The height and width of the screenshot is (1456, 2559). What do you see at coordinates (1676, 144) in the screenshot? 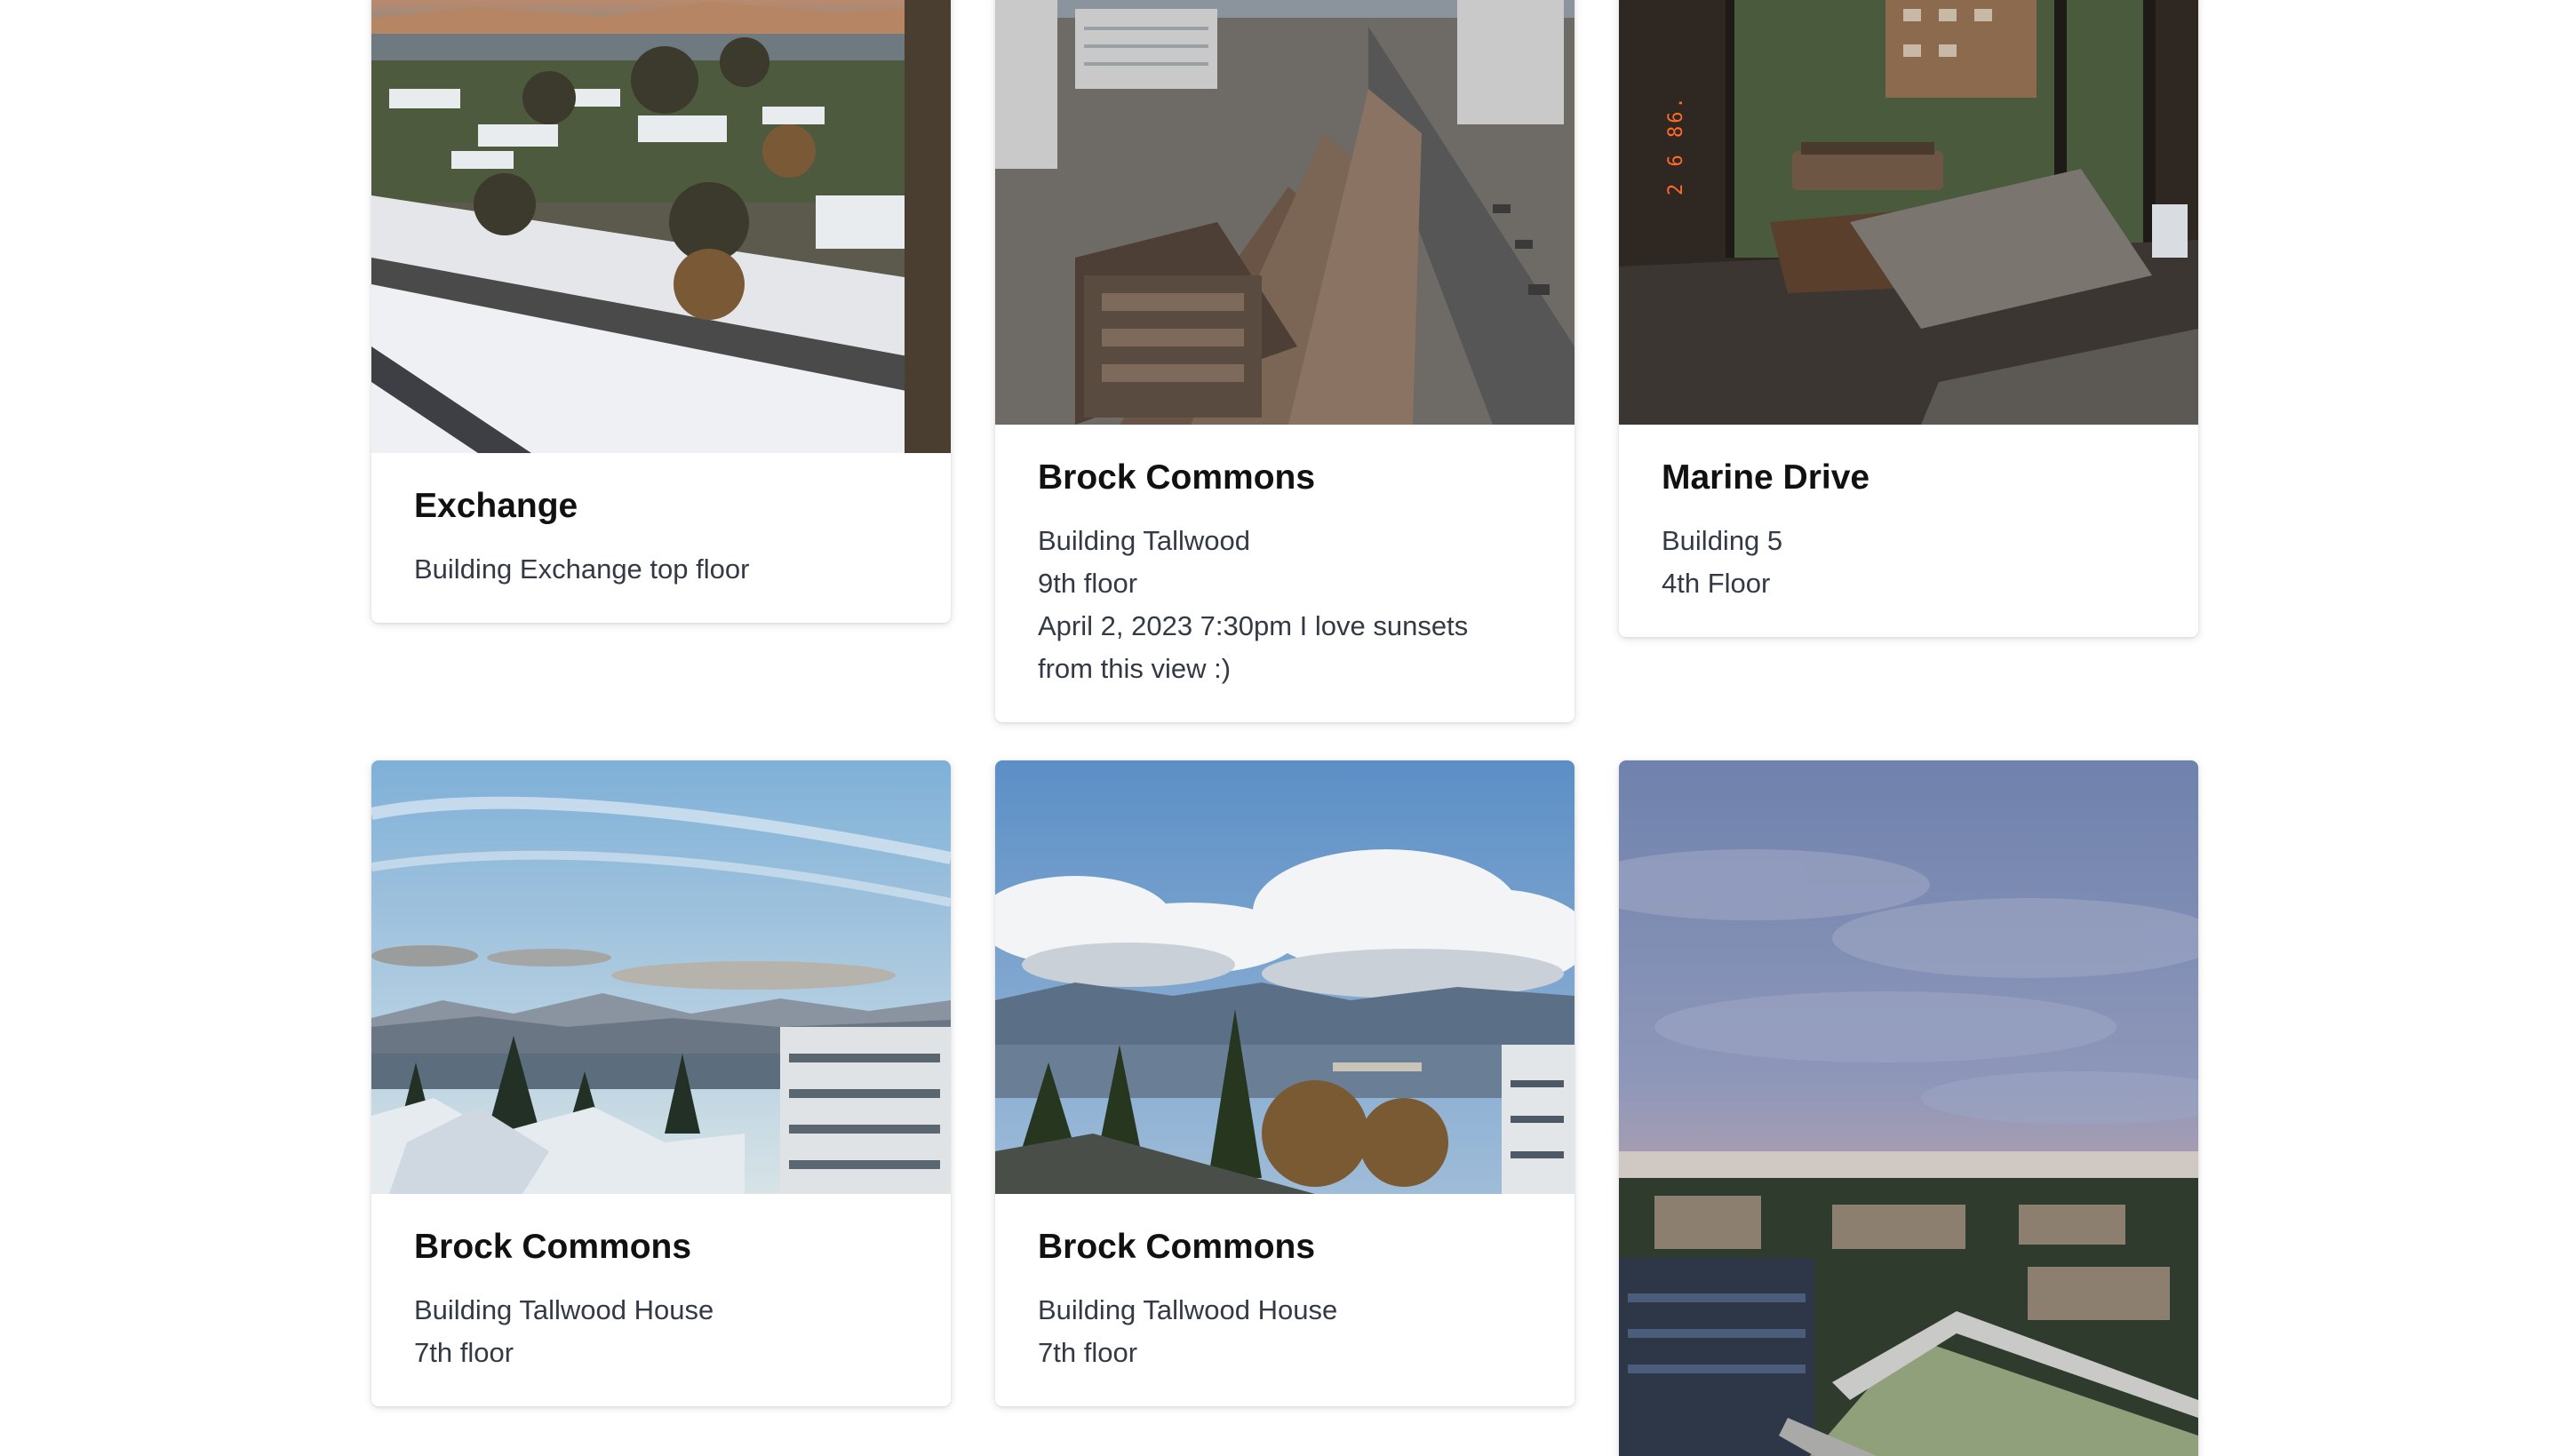
I see `photo-date-stamp: 2 6 86.` at bounding box center [1676, 144].